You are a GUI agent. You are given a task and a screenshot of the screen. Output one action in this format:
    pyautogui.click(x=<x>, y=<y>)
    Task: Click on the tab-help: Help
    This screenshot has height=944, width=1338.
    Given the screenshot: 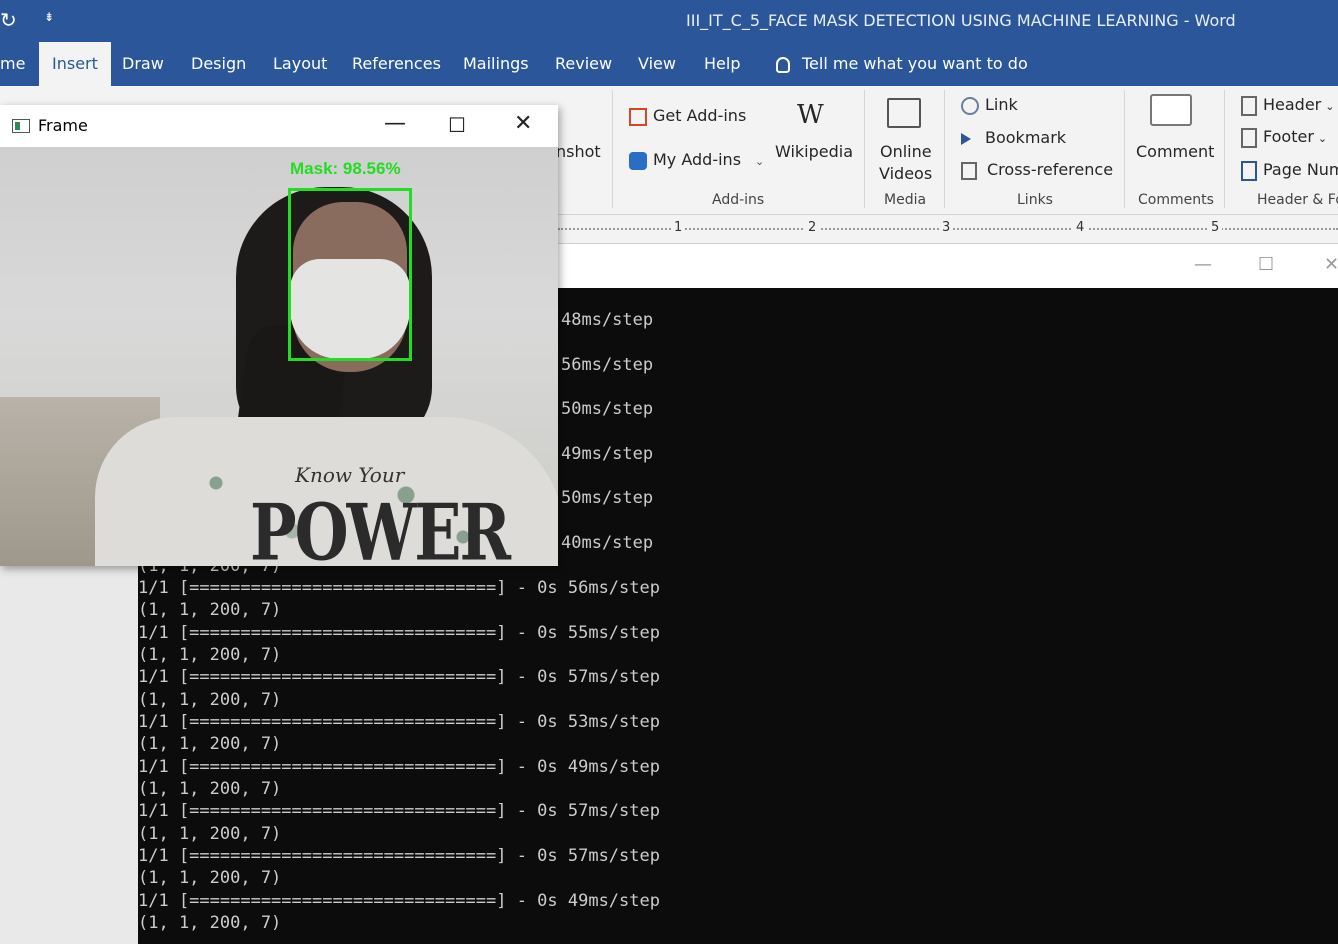 What is the action you would take?
    pyautogui.click(x=722, y=64)
    